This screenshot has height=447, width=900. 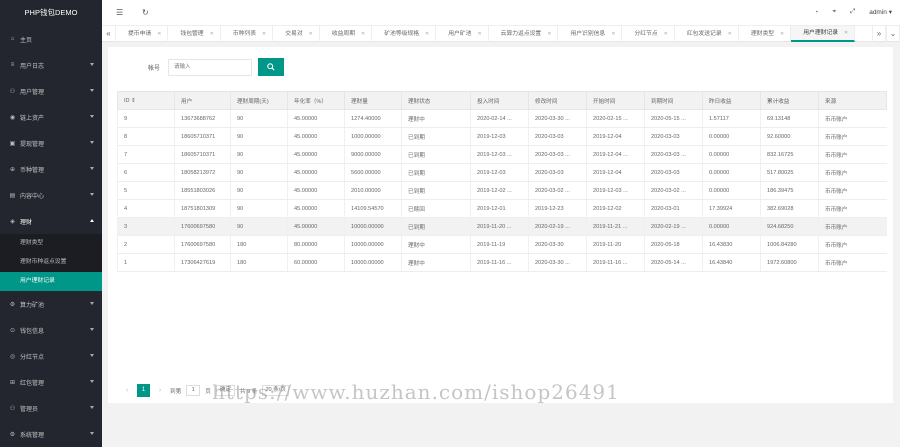 What do you see at coordinates (119, 12) in the screenshot?
I see `menu-toggle-icon: ☰` at bounding box center [119, 12].